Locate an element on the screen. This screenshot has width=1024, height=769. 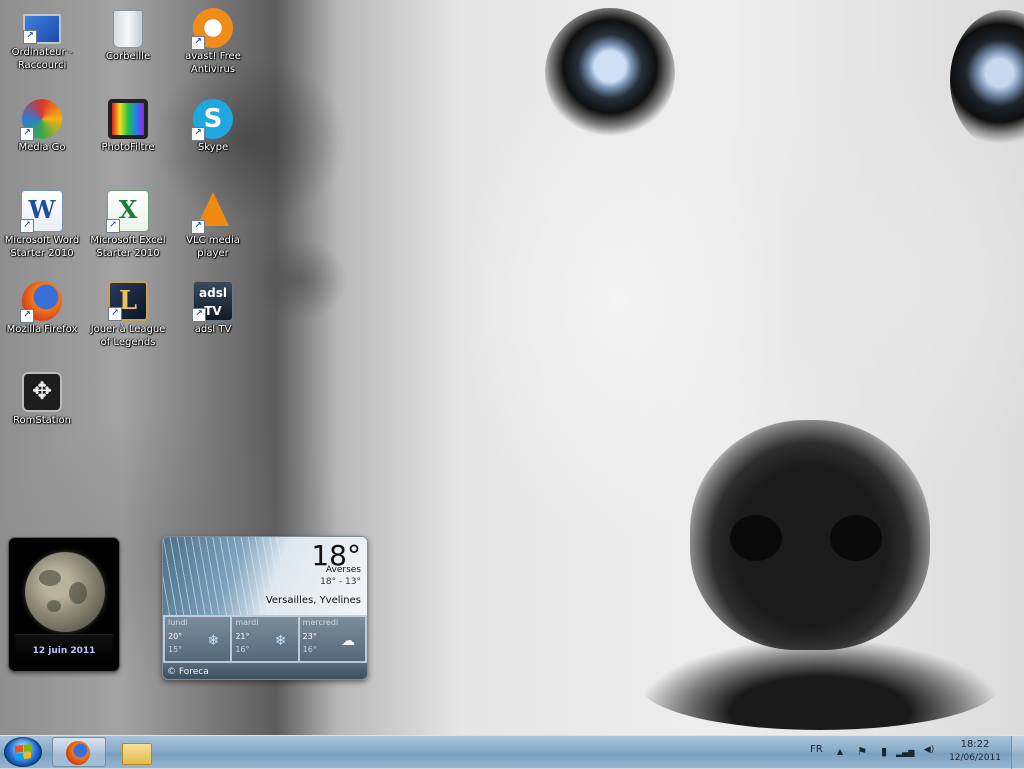
desktop-icon-vlc: ↗ VLC media player is located at coordinates (213, 225).